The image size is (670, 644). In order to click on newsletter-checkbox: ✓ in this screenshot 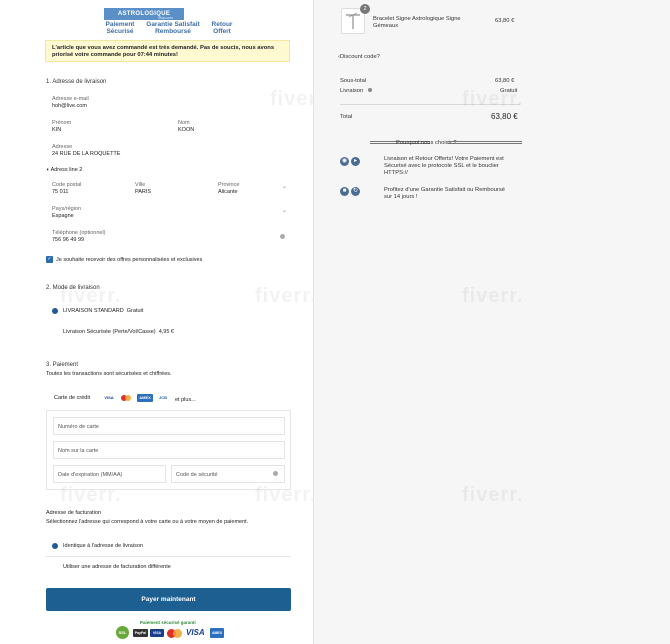, I will do `click(49, 259)`.